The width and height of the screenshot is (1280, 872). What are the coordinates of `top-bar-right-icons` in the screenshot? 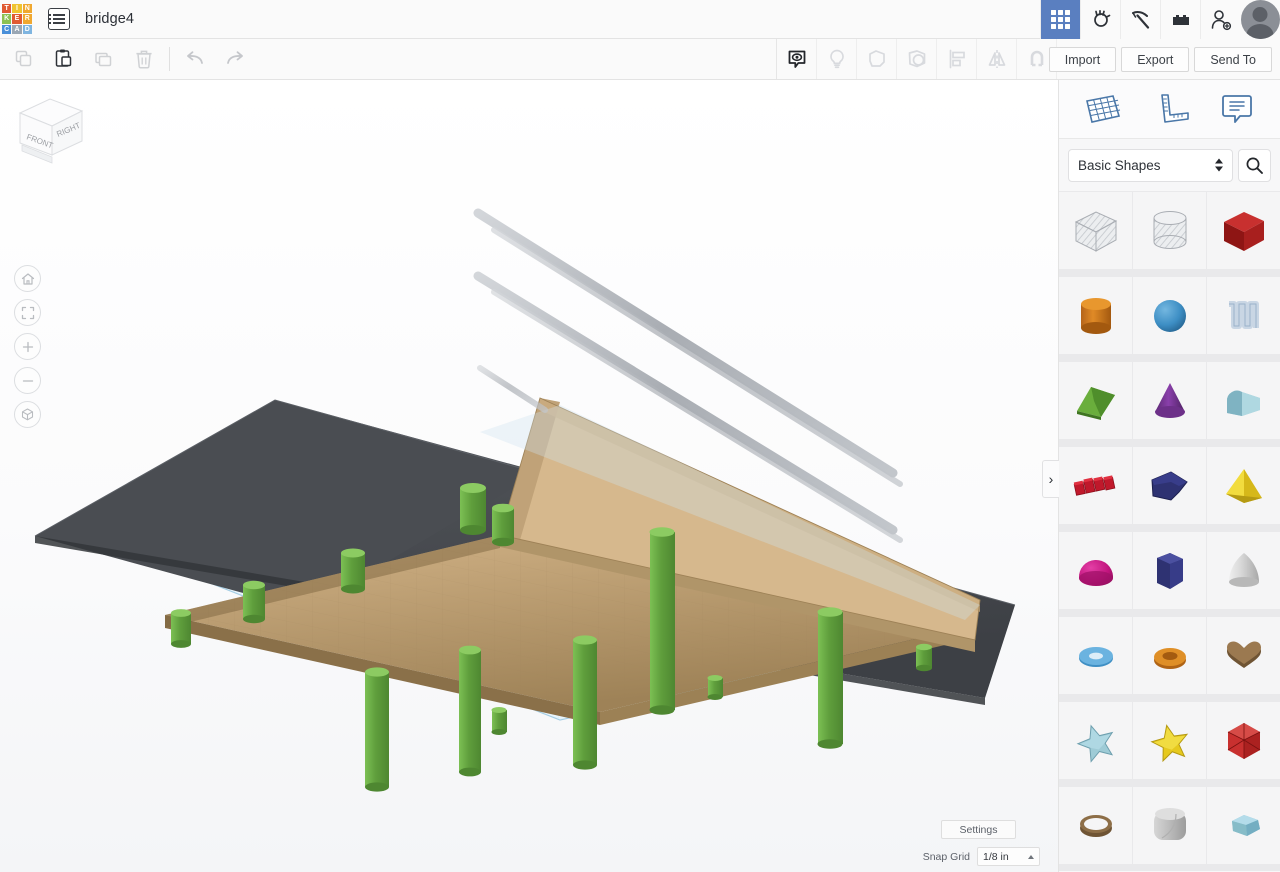 It's located at (1160, 19).